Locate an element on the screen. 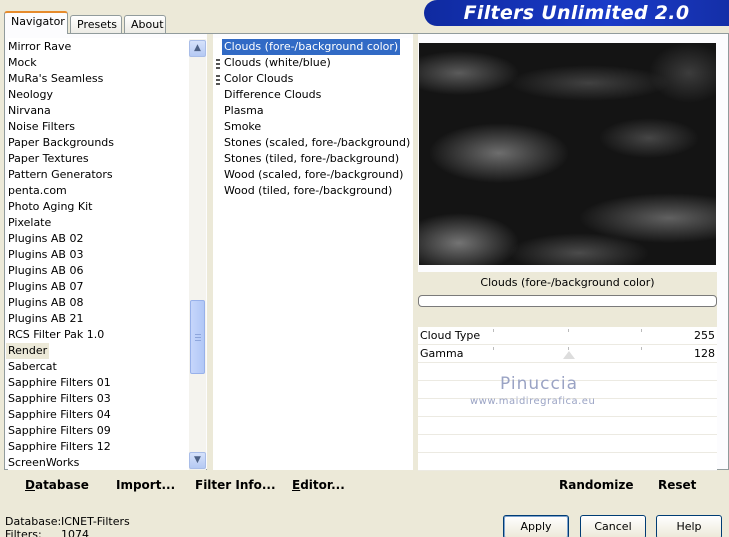 Image resolution: width=729 pixels, height=537 pixels. filter-item: Clouds (white/blue) is located at coordinates (277, 63).